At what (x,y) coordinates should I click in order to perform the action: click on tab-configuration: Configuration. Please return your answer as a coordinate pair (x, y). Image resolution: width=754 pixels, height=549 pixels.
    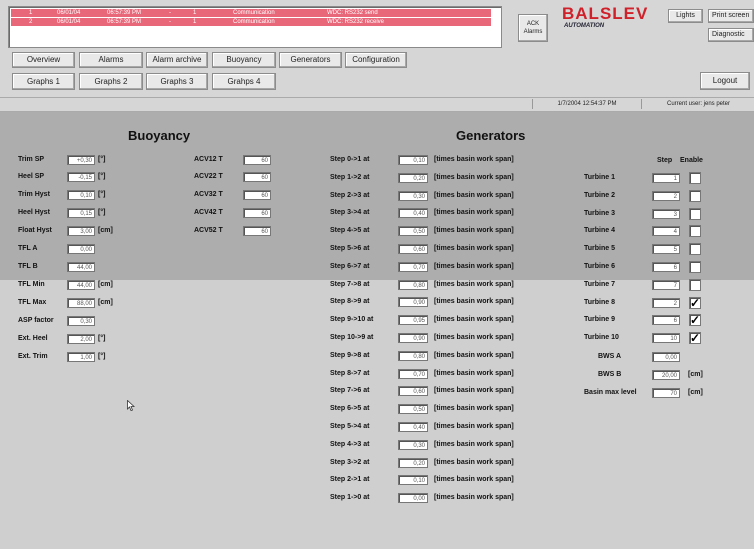
    Looking at the image, I should click on (376, 60).